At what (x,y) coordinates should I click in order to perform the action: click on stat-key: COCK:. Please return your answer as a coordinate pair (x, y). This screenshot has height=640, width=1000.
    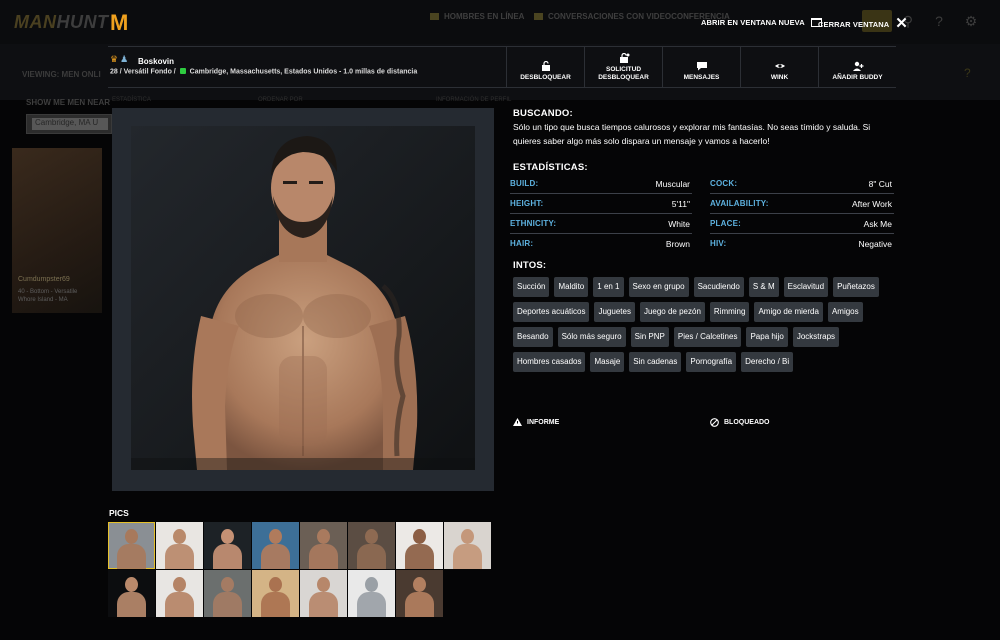
    Looking at the image, I should click on (724, 183).